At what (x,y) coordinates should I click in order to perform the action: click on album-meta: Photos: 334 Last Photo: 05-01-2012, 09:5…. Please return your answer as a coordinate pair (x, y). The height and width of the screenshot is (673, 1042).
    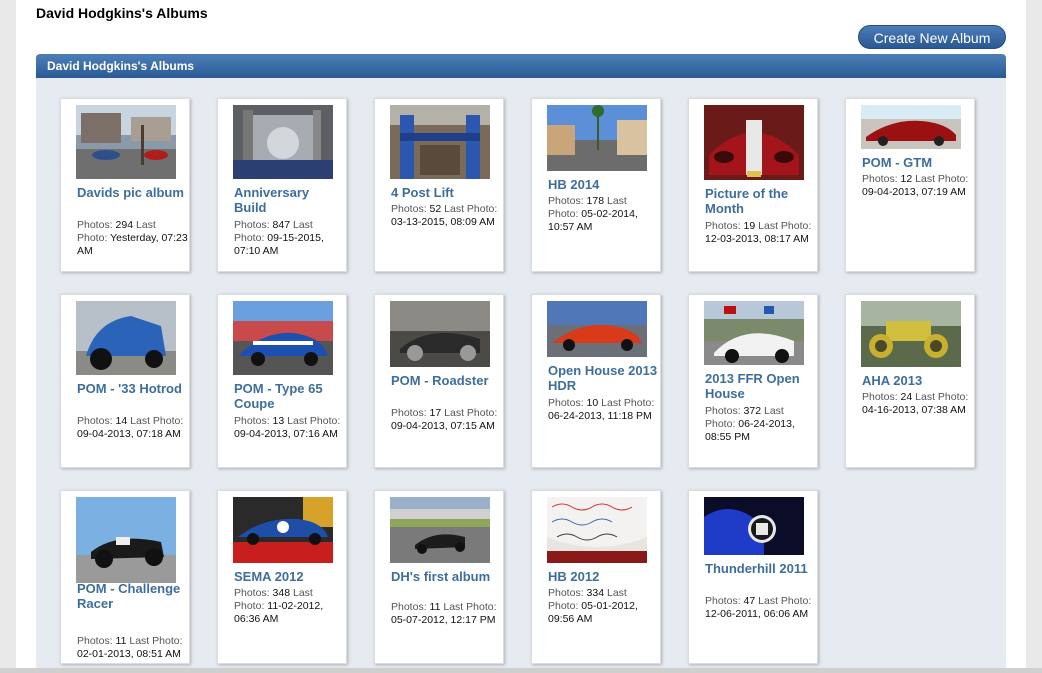
    Looking at the image, I should click on (593, 606).